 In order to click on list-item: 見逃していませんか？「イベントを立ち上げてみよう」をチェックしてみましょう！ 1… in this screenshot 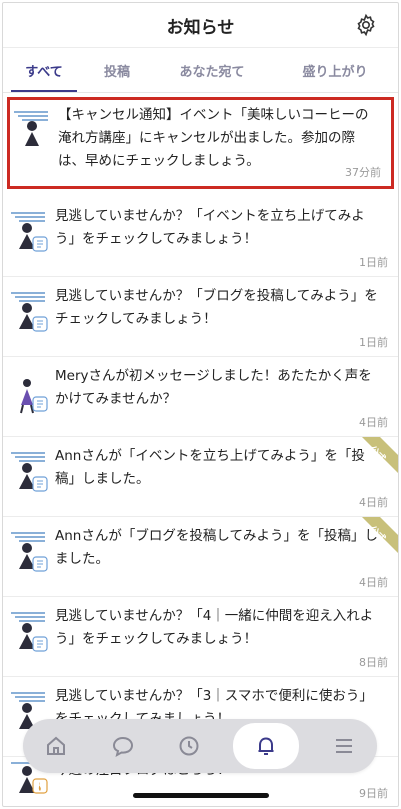, I will do `click(200, 237)`.